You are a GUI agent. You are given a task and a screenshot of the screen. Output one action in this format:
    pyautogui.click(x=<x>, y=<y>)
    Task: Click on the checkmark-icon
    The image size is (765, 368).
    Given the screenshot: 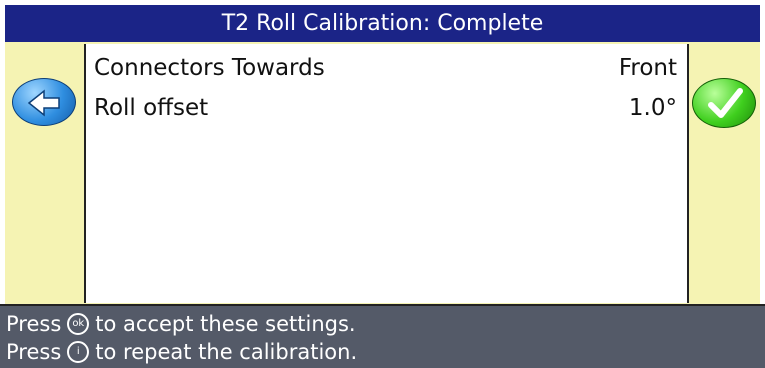 What is the action you would take?
    pyautogui.click(x=725, y=103)
    